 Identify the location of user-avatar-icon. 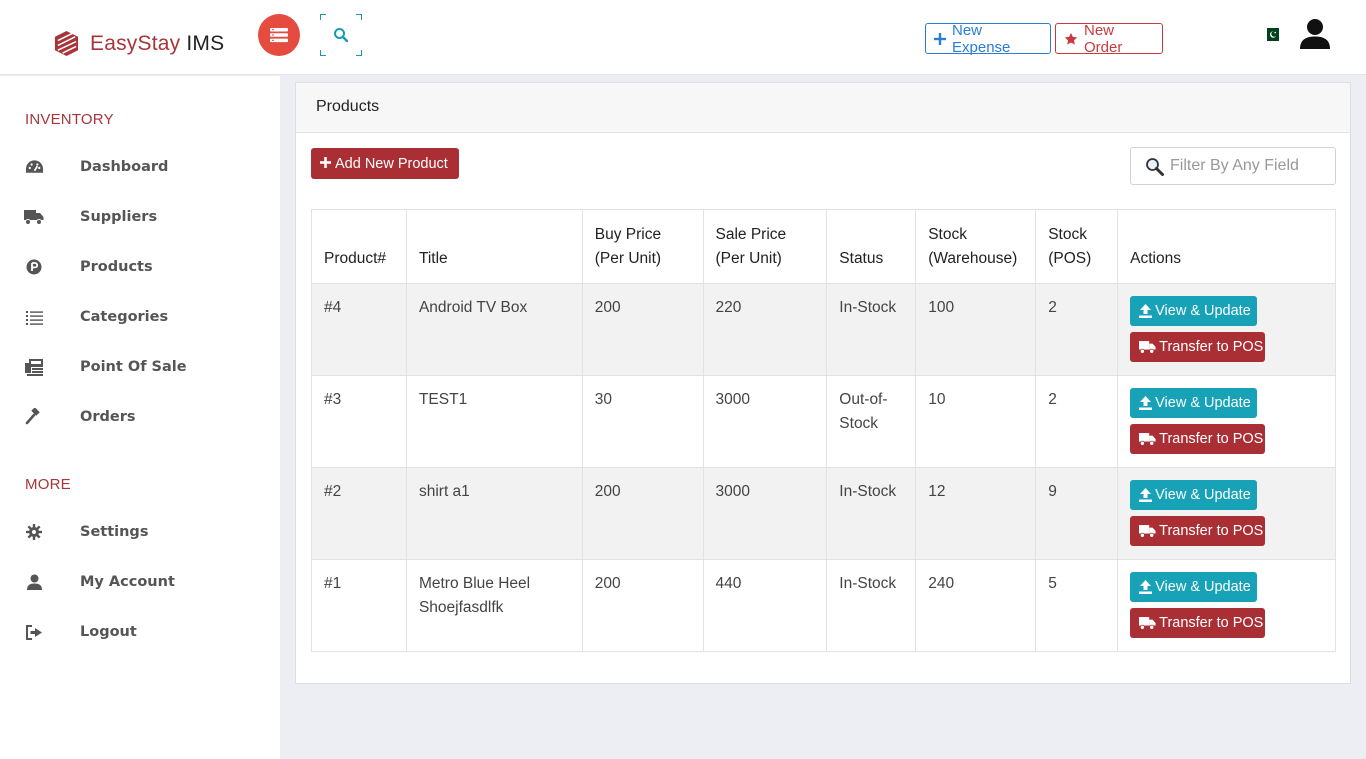
(1315, 34).